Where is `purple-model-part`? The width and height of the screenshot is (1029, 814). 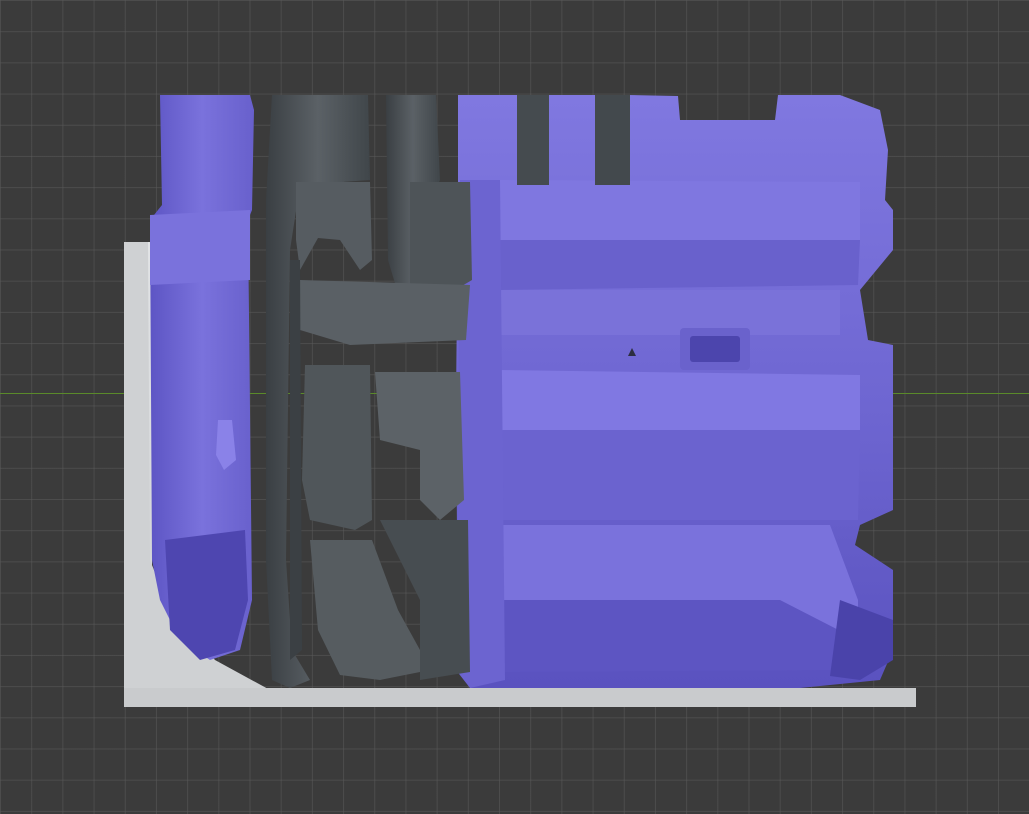
purple-model-part is located at coordinates (202, 377).